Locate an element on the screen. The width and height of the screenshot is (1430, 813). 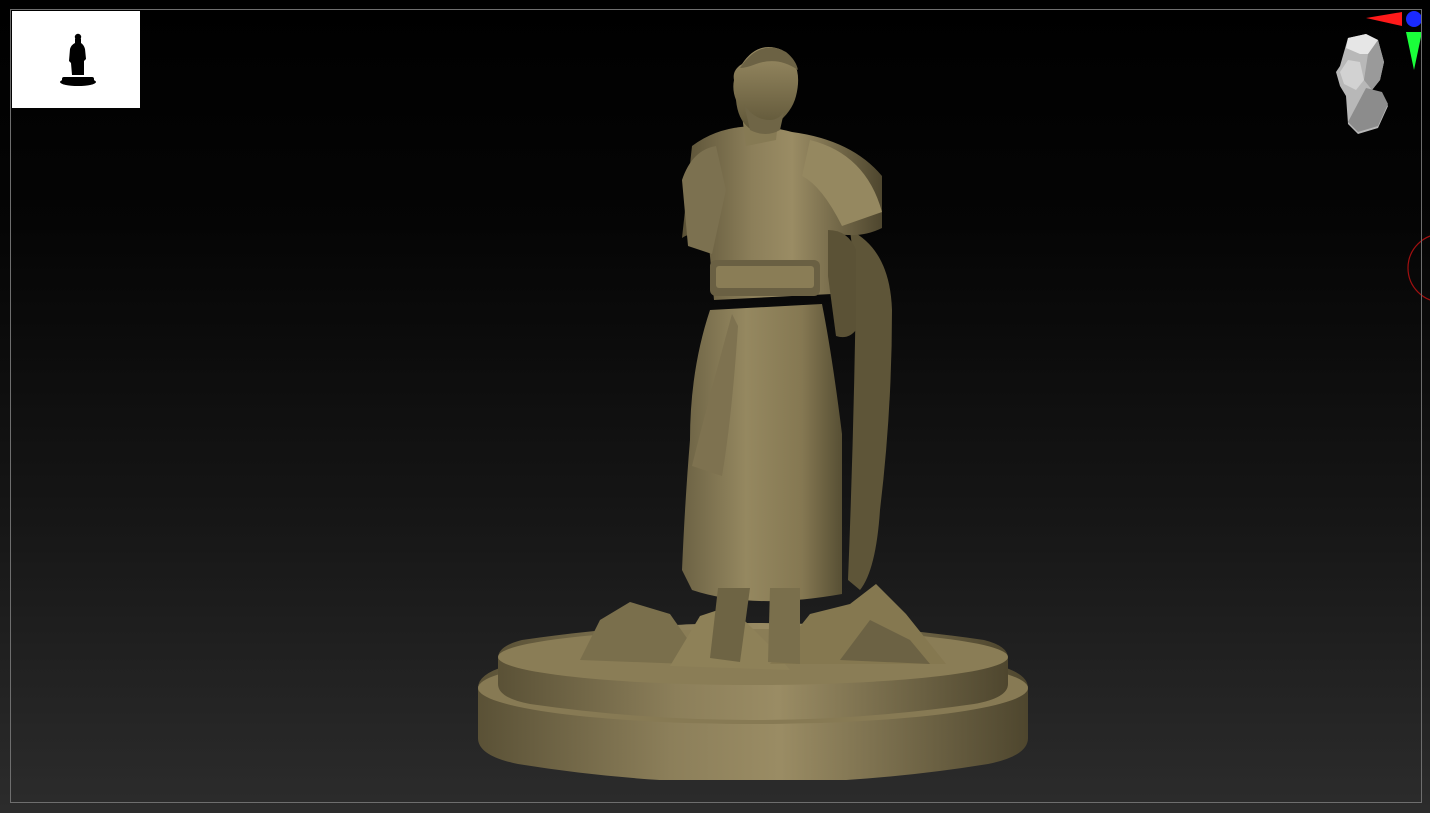
orientation-head-icon is located at coordinates (1362, 84).